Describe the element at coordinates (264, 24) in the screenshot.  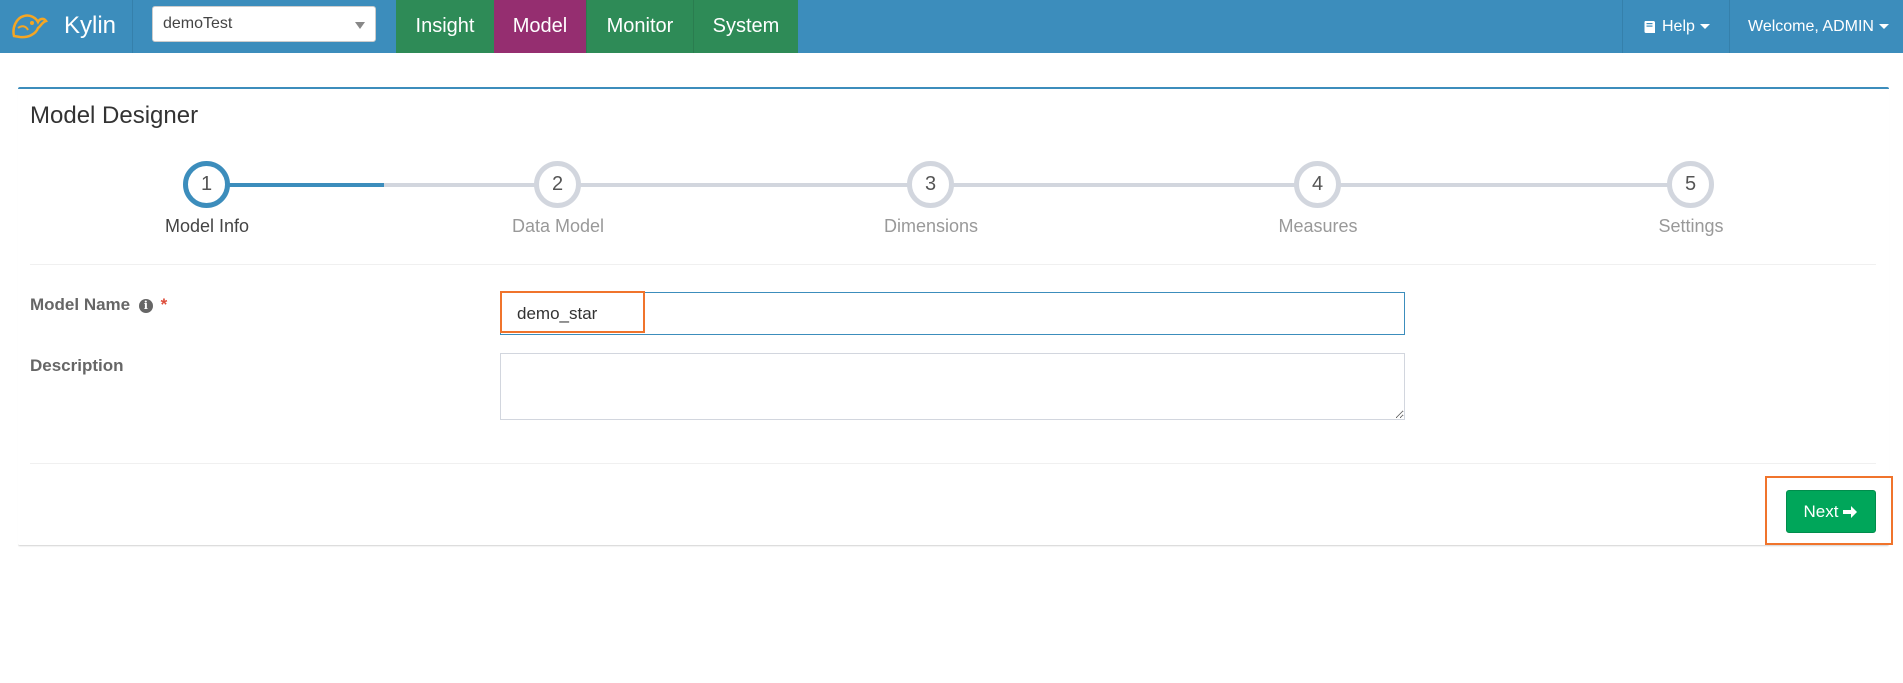
I see `project-select: demoTest` at that location.